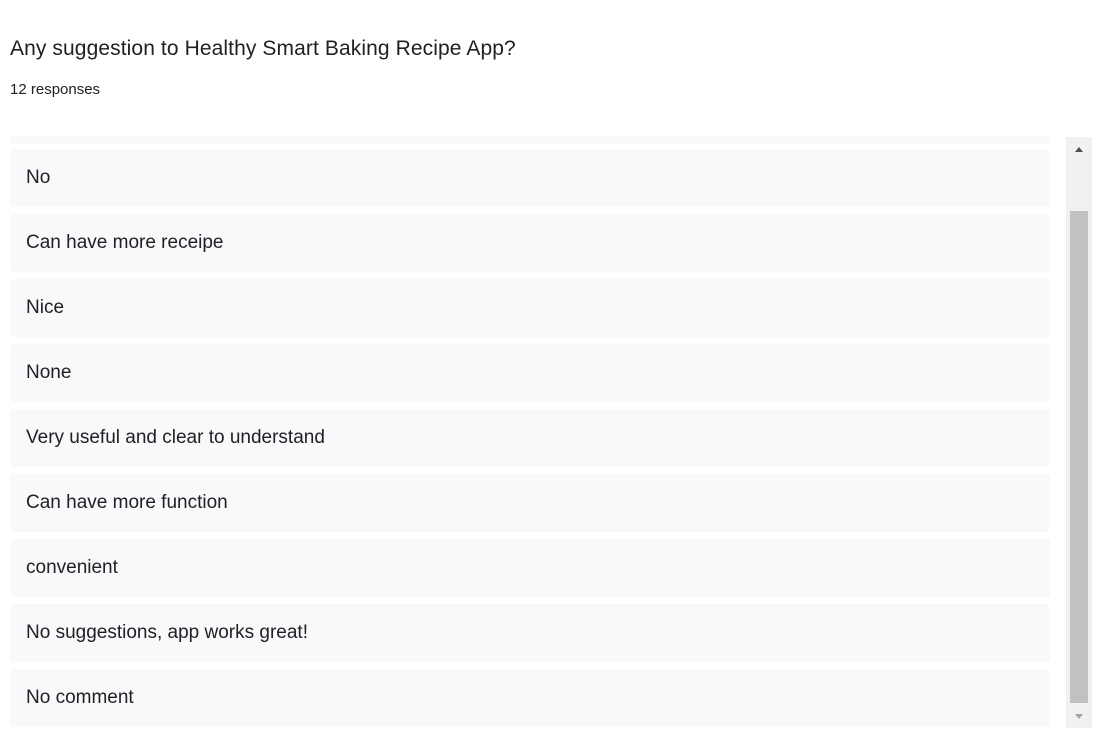 This screenshot has width=1104, height=756. Describe the element at coordinates (1079, 457) in the screenshot. I see `scrollbar-thumb` at that location.